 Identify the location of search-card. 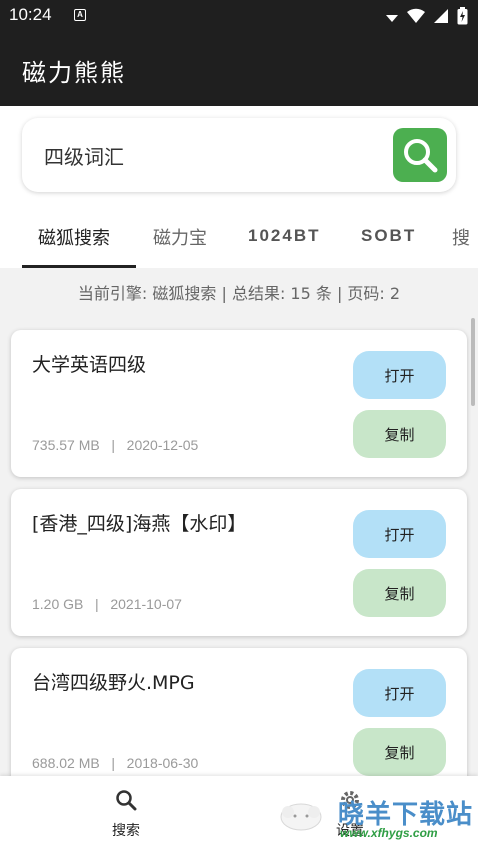
(239, 155).